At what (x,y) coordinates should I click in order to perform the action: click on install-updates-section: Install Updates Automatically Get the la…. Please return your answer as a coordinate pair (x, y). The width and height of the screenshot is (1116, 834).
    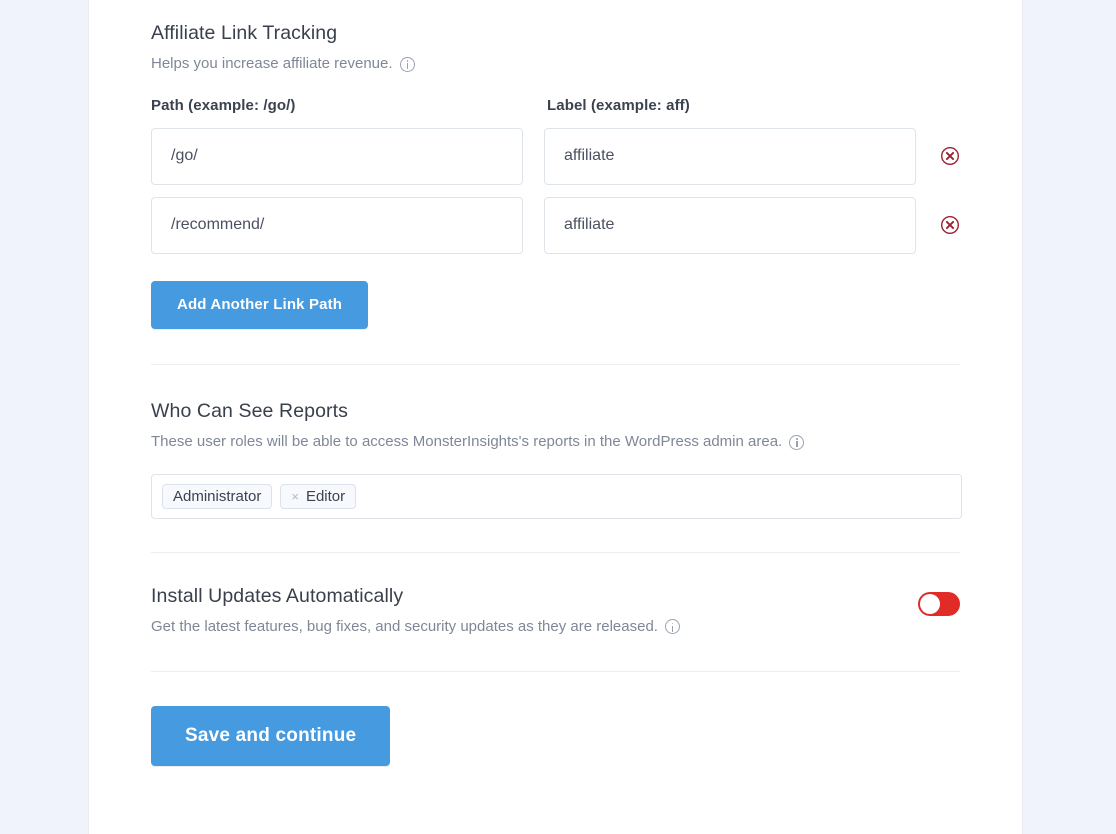
    Looking at the image, I should click on (555, 595).